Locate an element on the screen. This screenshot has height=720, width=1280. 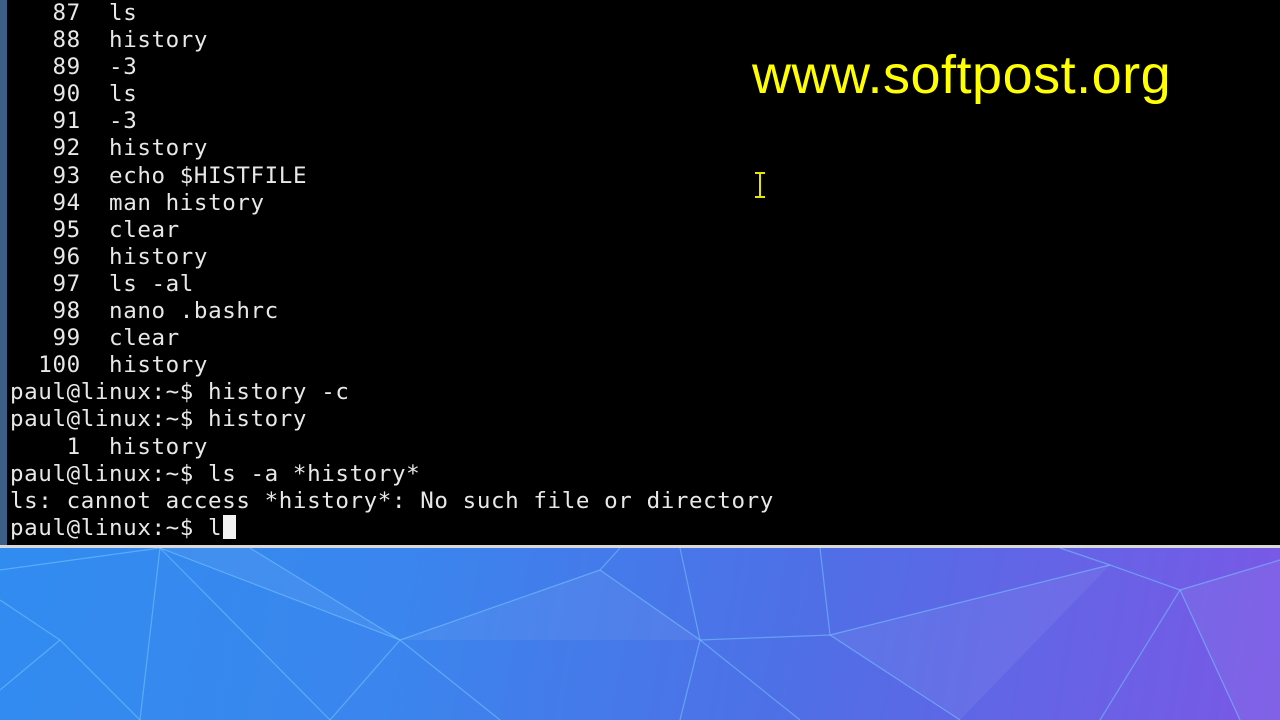
history-entry: 98 nano .bashrc is located at coordinates (392, 311).